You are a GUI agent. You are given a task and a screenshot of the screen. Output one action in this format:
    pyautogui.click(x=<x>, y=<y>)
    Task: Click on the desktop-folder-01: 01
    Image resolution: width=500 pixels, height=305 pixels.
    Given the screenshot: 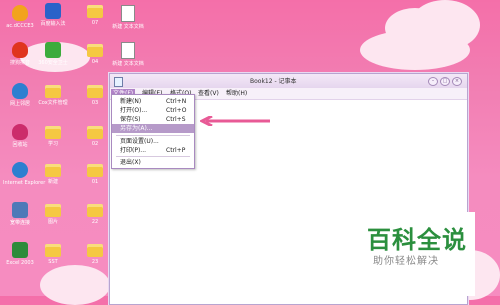 What is the action you would take?
    pyautogui.click(x=95, y=173)
    